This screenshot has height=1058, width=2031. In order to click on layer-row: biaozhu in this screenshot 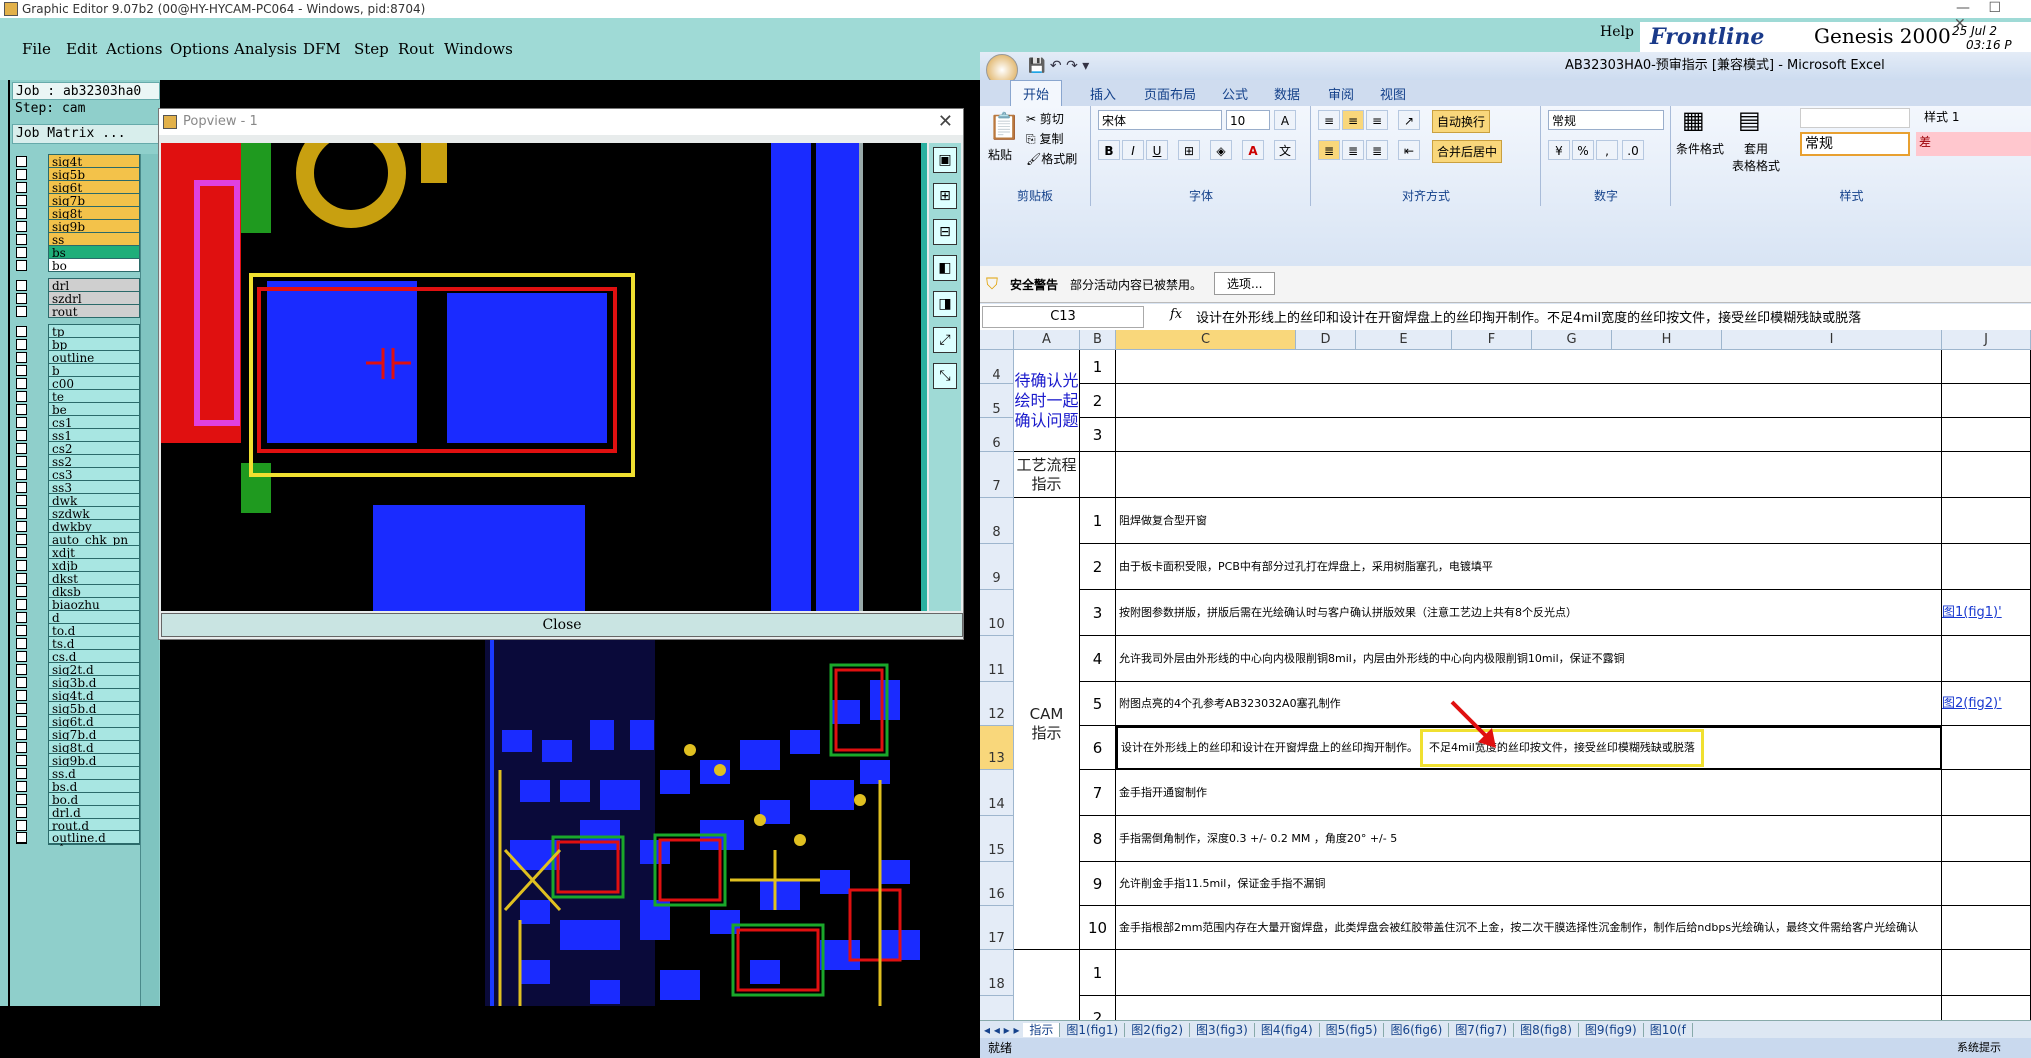, I will do `click(75, 604)`.